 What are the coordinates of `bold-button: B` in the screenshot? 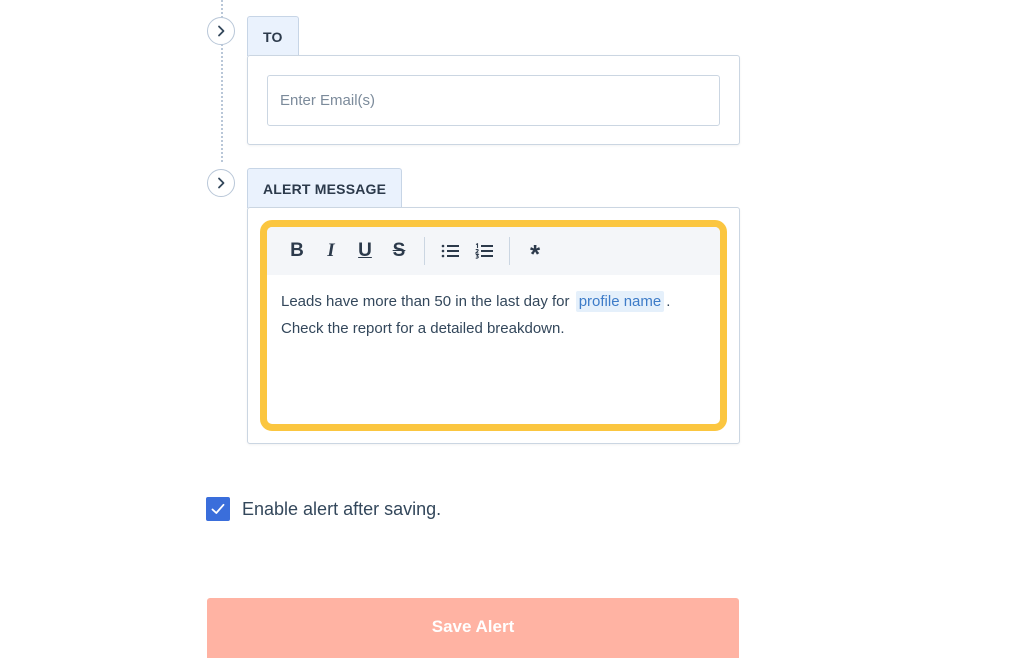 It's located at (297, 251).